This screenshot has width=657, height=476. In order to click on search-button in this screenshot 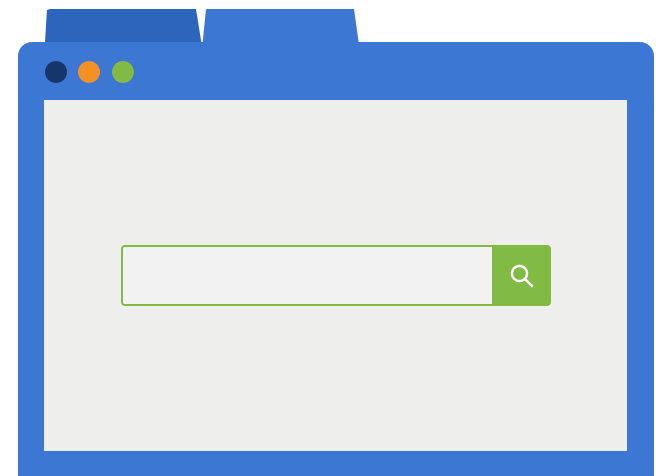, I will do `click(521, 275)`.